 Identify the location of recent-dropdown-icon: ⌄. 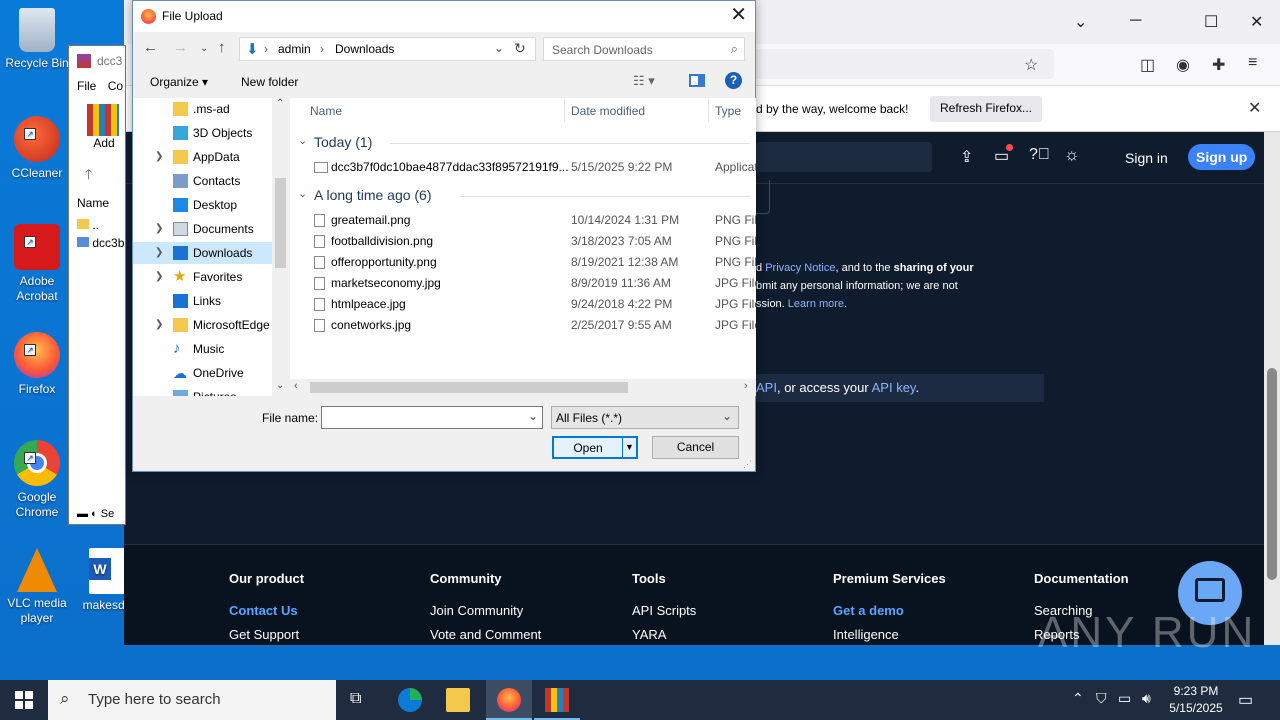
(204, 48).